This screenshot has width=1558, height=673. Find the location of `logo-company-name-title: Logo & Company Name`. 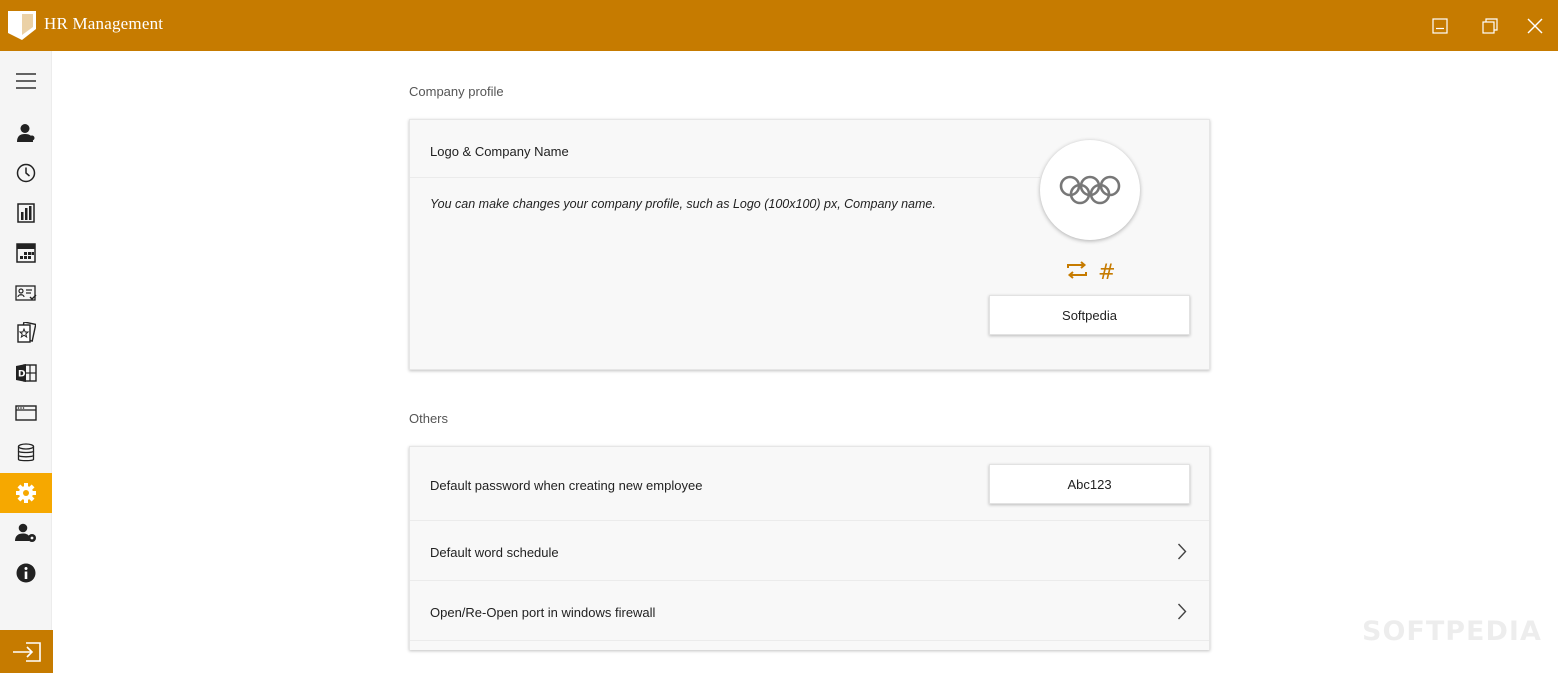

logo-company-name-title: Logo & Company Name is located at coordinates (499, 151).